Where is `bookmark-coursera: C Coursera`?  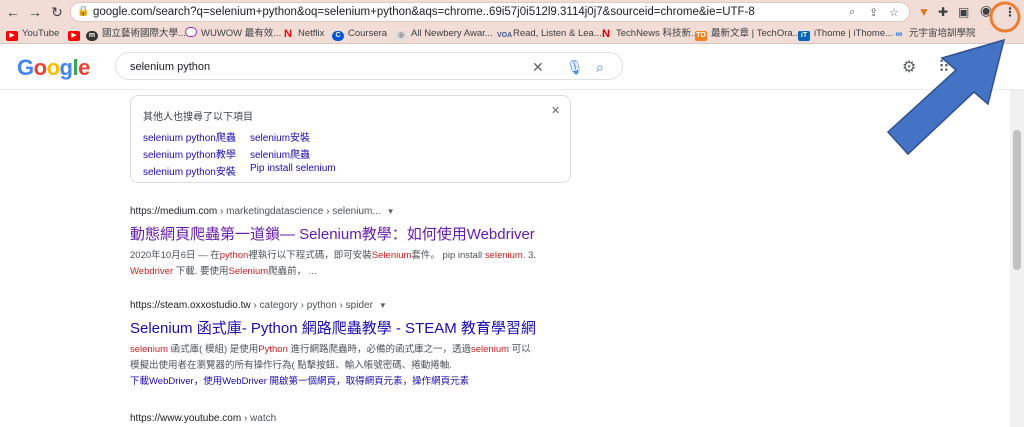
bookmark-coursera: C Coursera is located at coordinates (359, 34).